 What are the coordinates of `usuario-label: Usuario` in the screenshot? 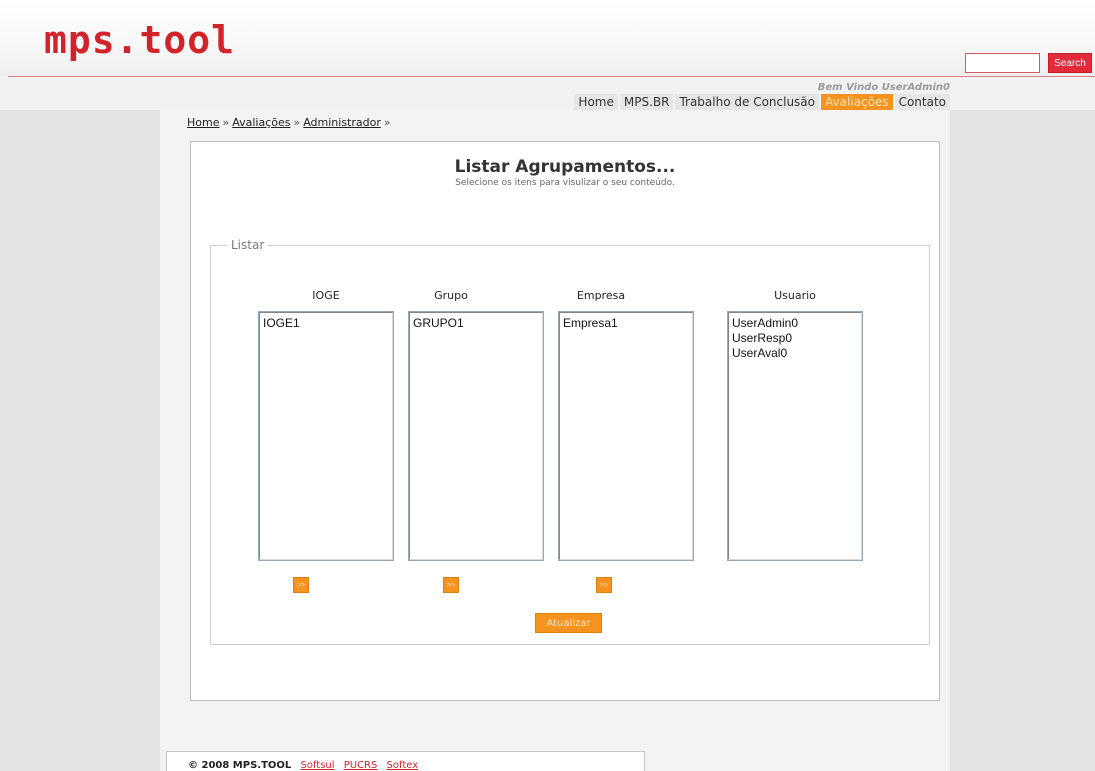 It's located at (795, 295).